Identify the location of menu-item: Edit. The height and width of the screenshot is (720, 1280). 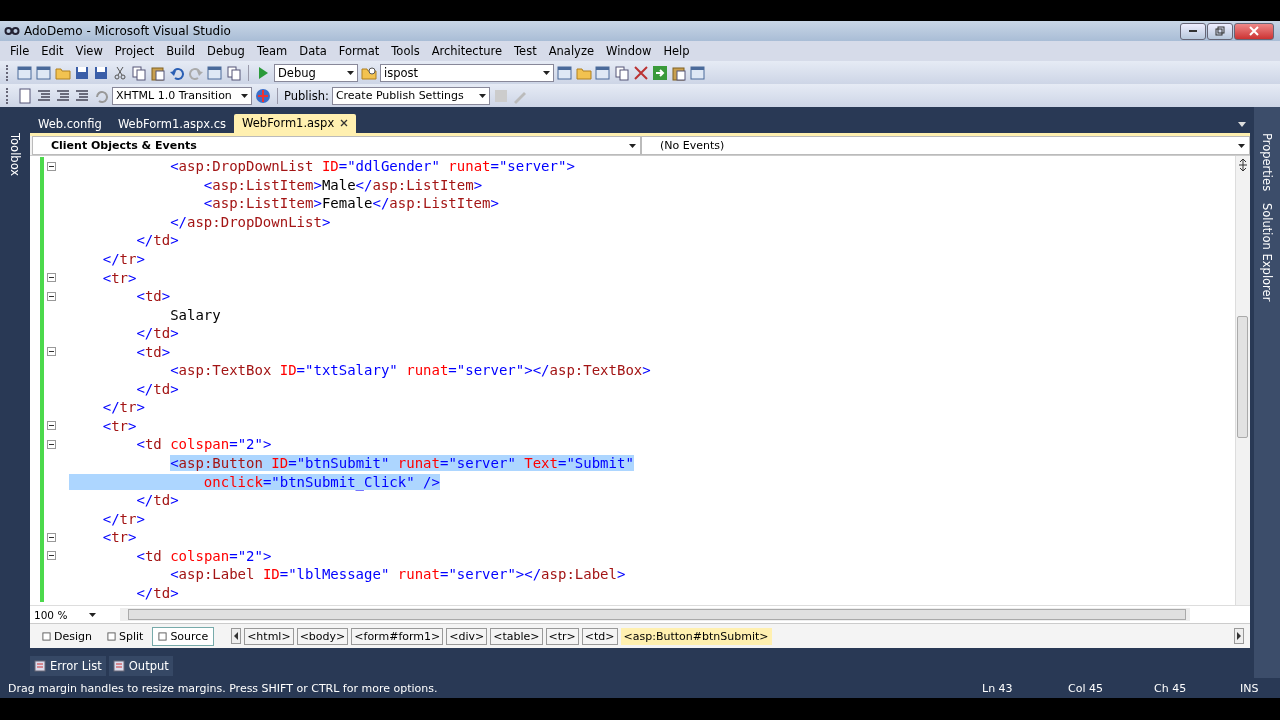
(52, 51).